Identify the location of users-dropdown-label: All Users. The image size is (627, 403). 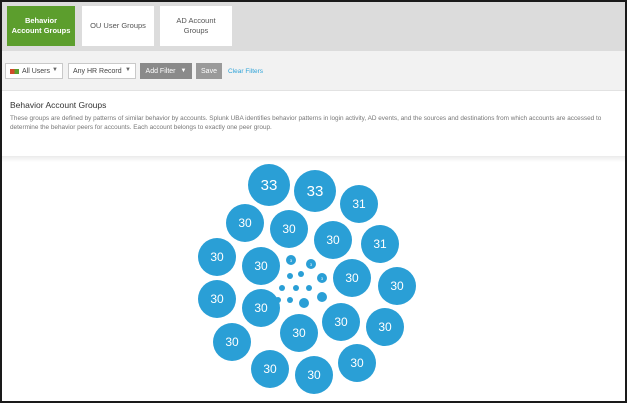
(36, 71).